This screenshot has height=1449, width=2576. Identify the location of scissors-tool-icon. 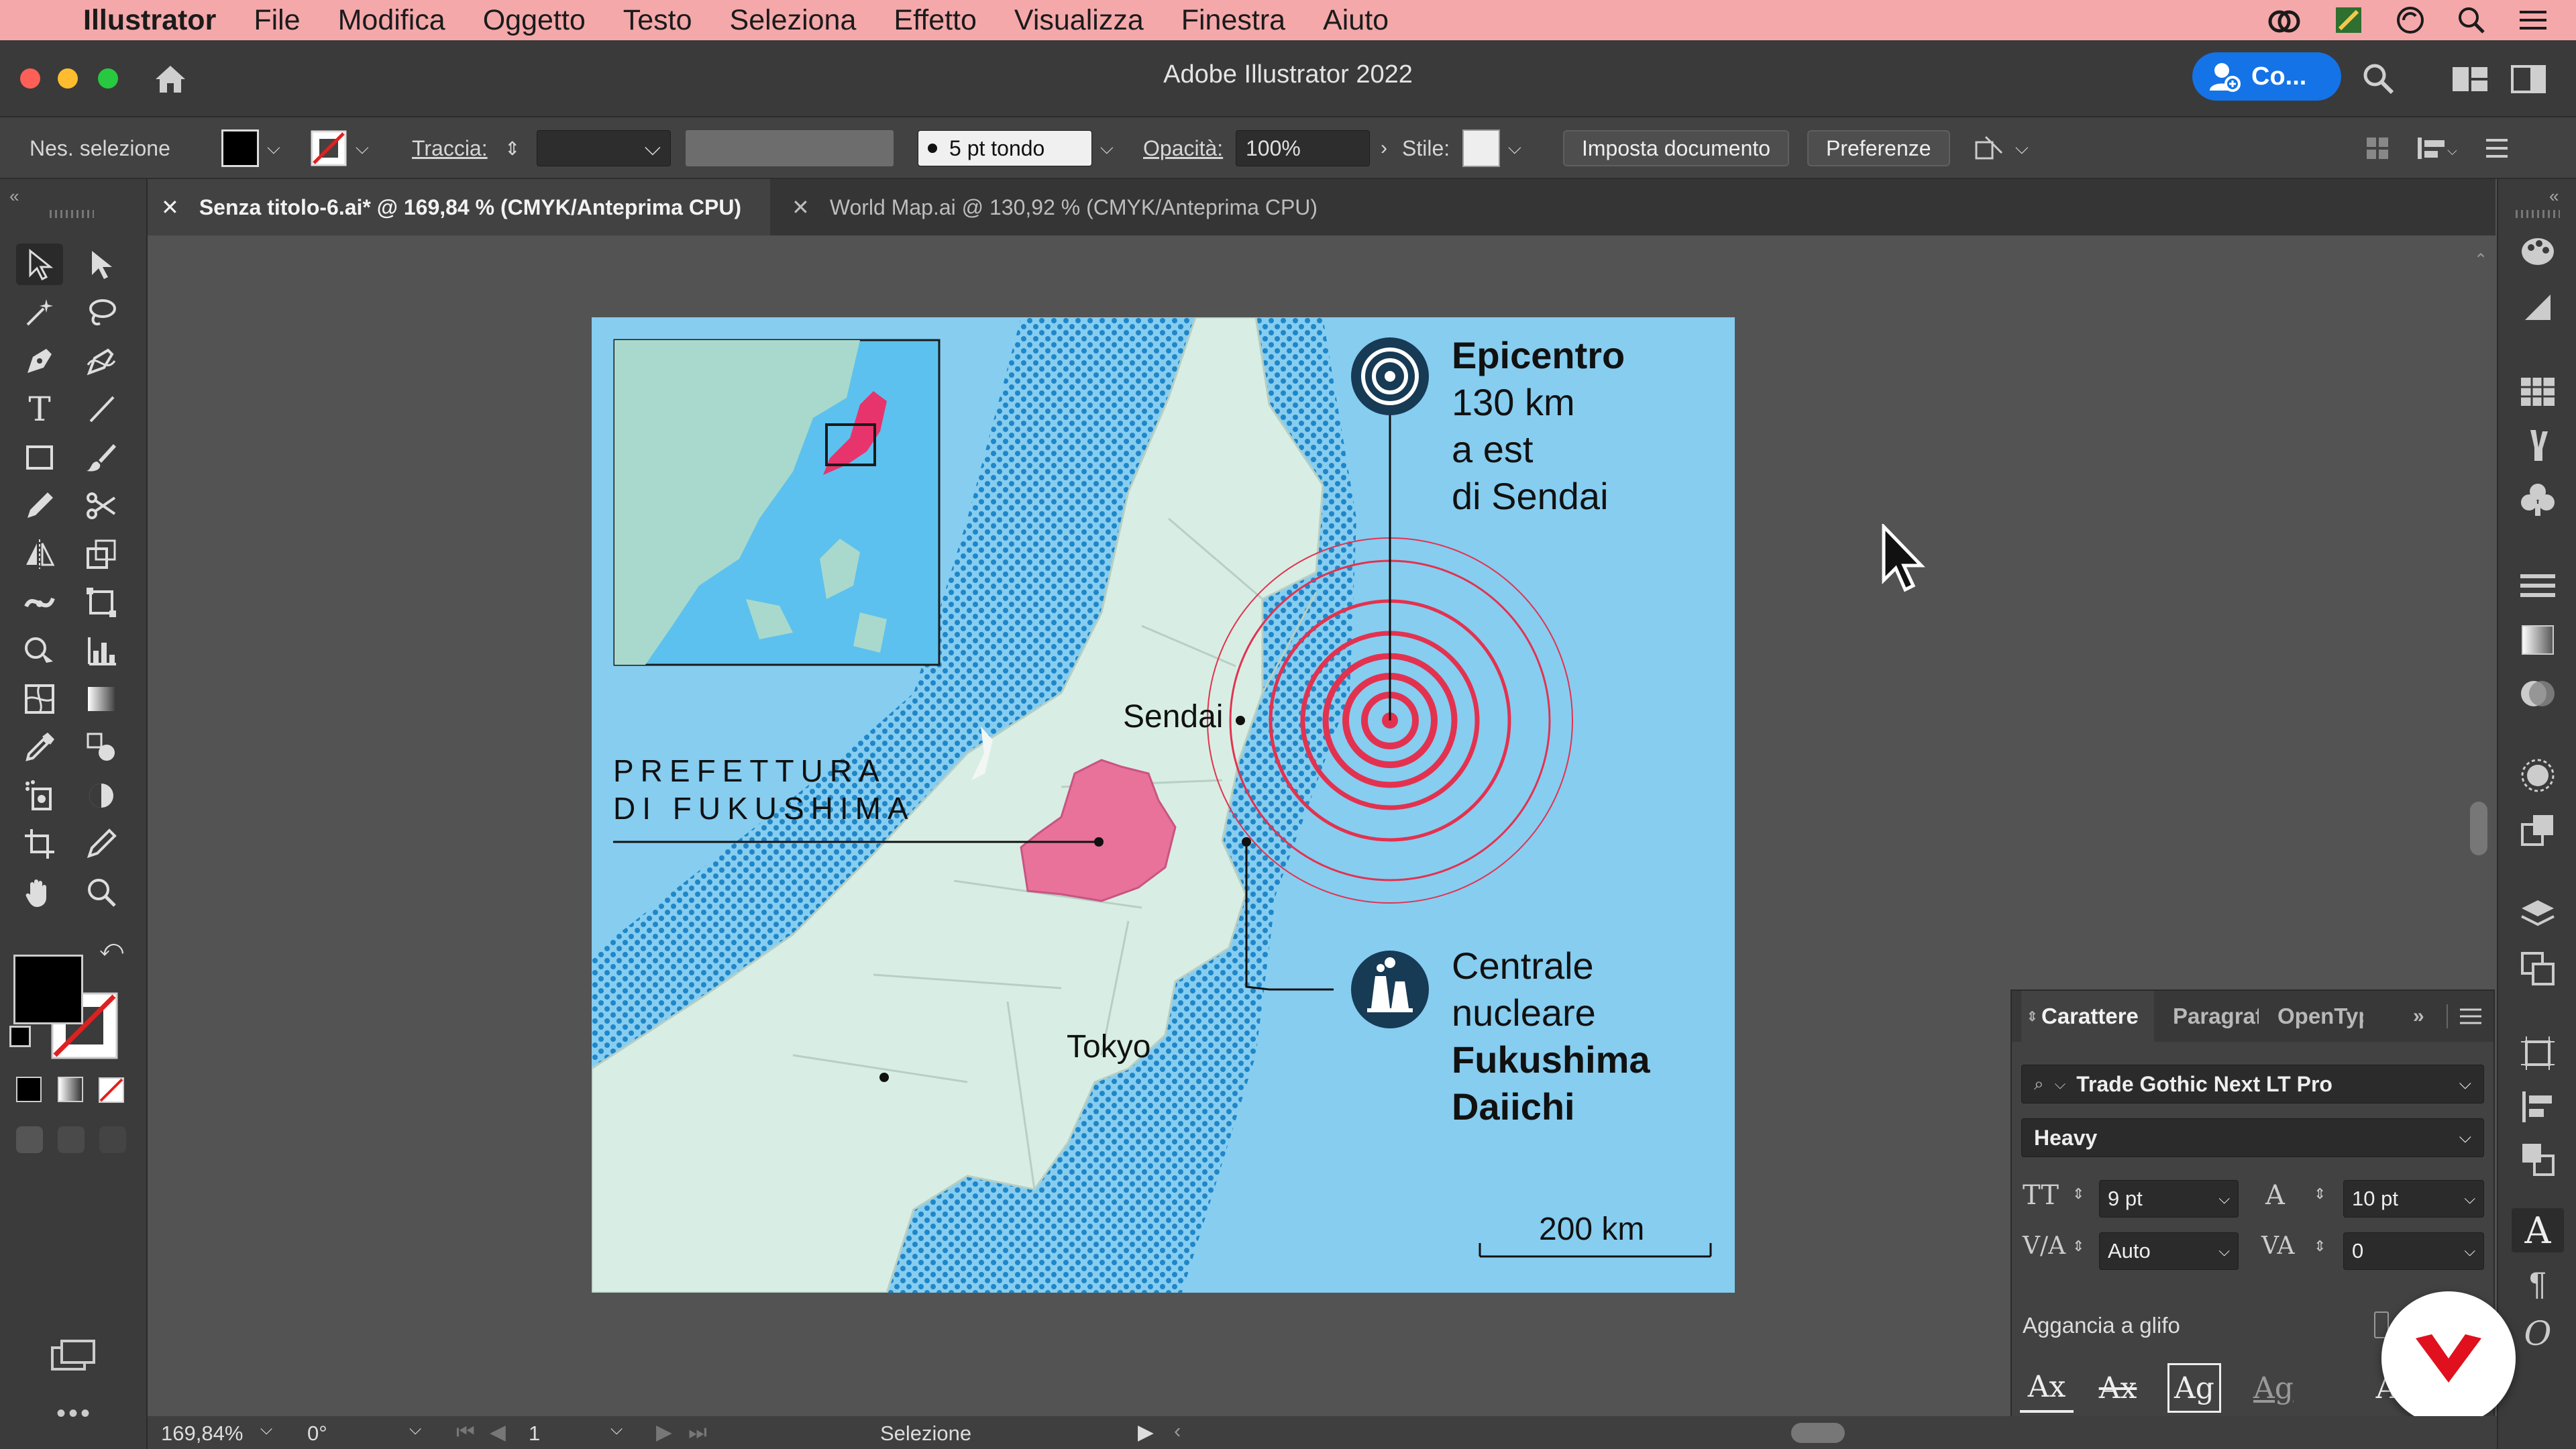
(101, 506).